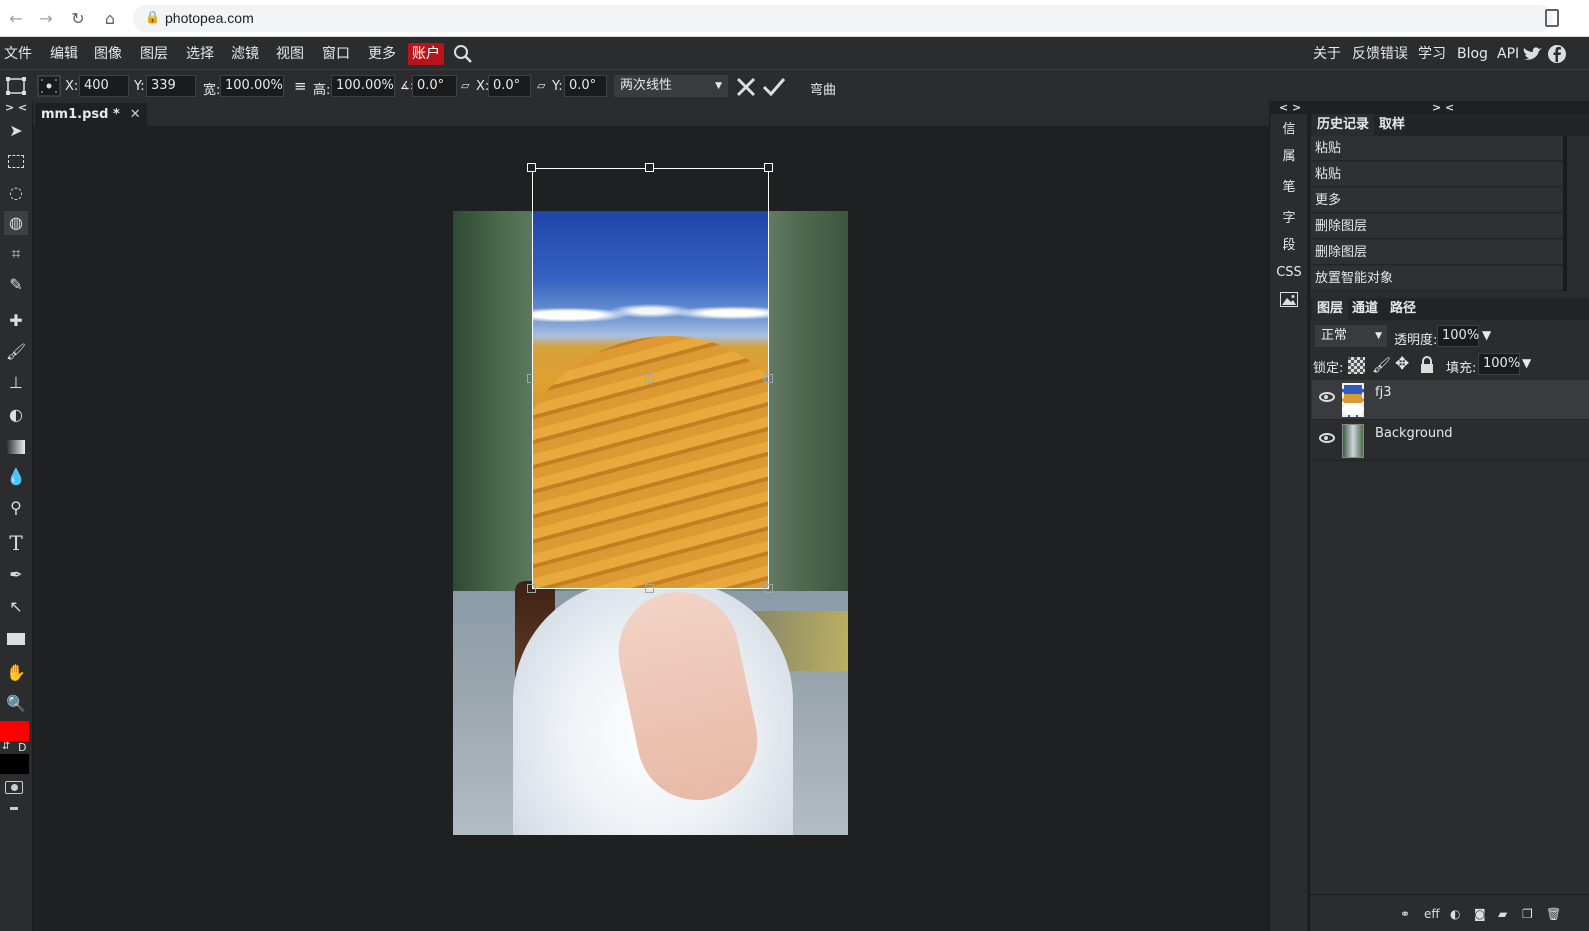  What do you see at coordinates (363, 86) in the screenshot?
I see `height-field: 100.00%` at bounding box center [363, 86].